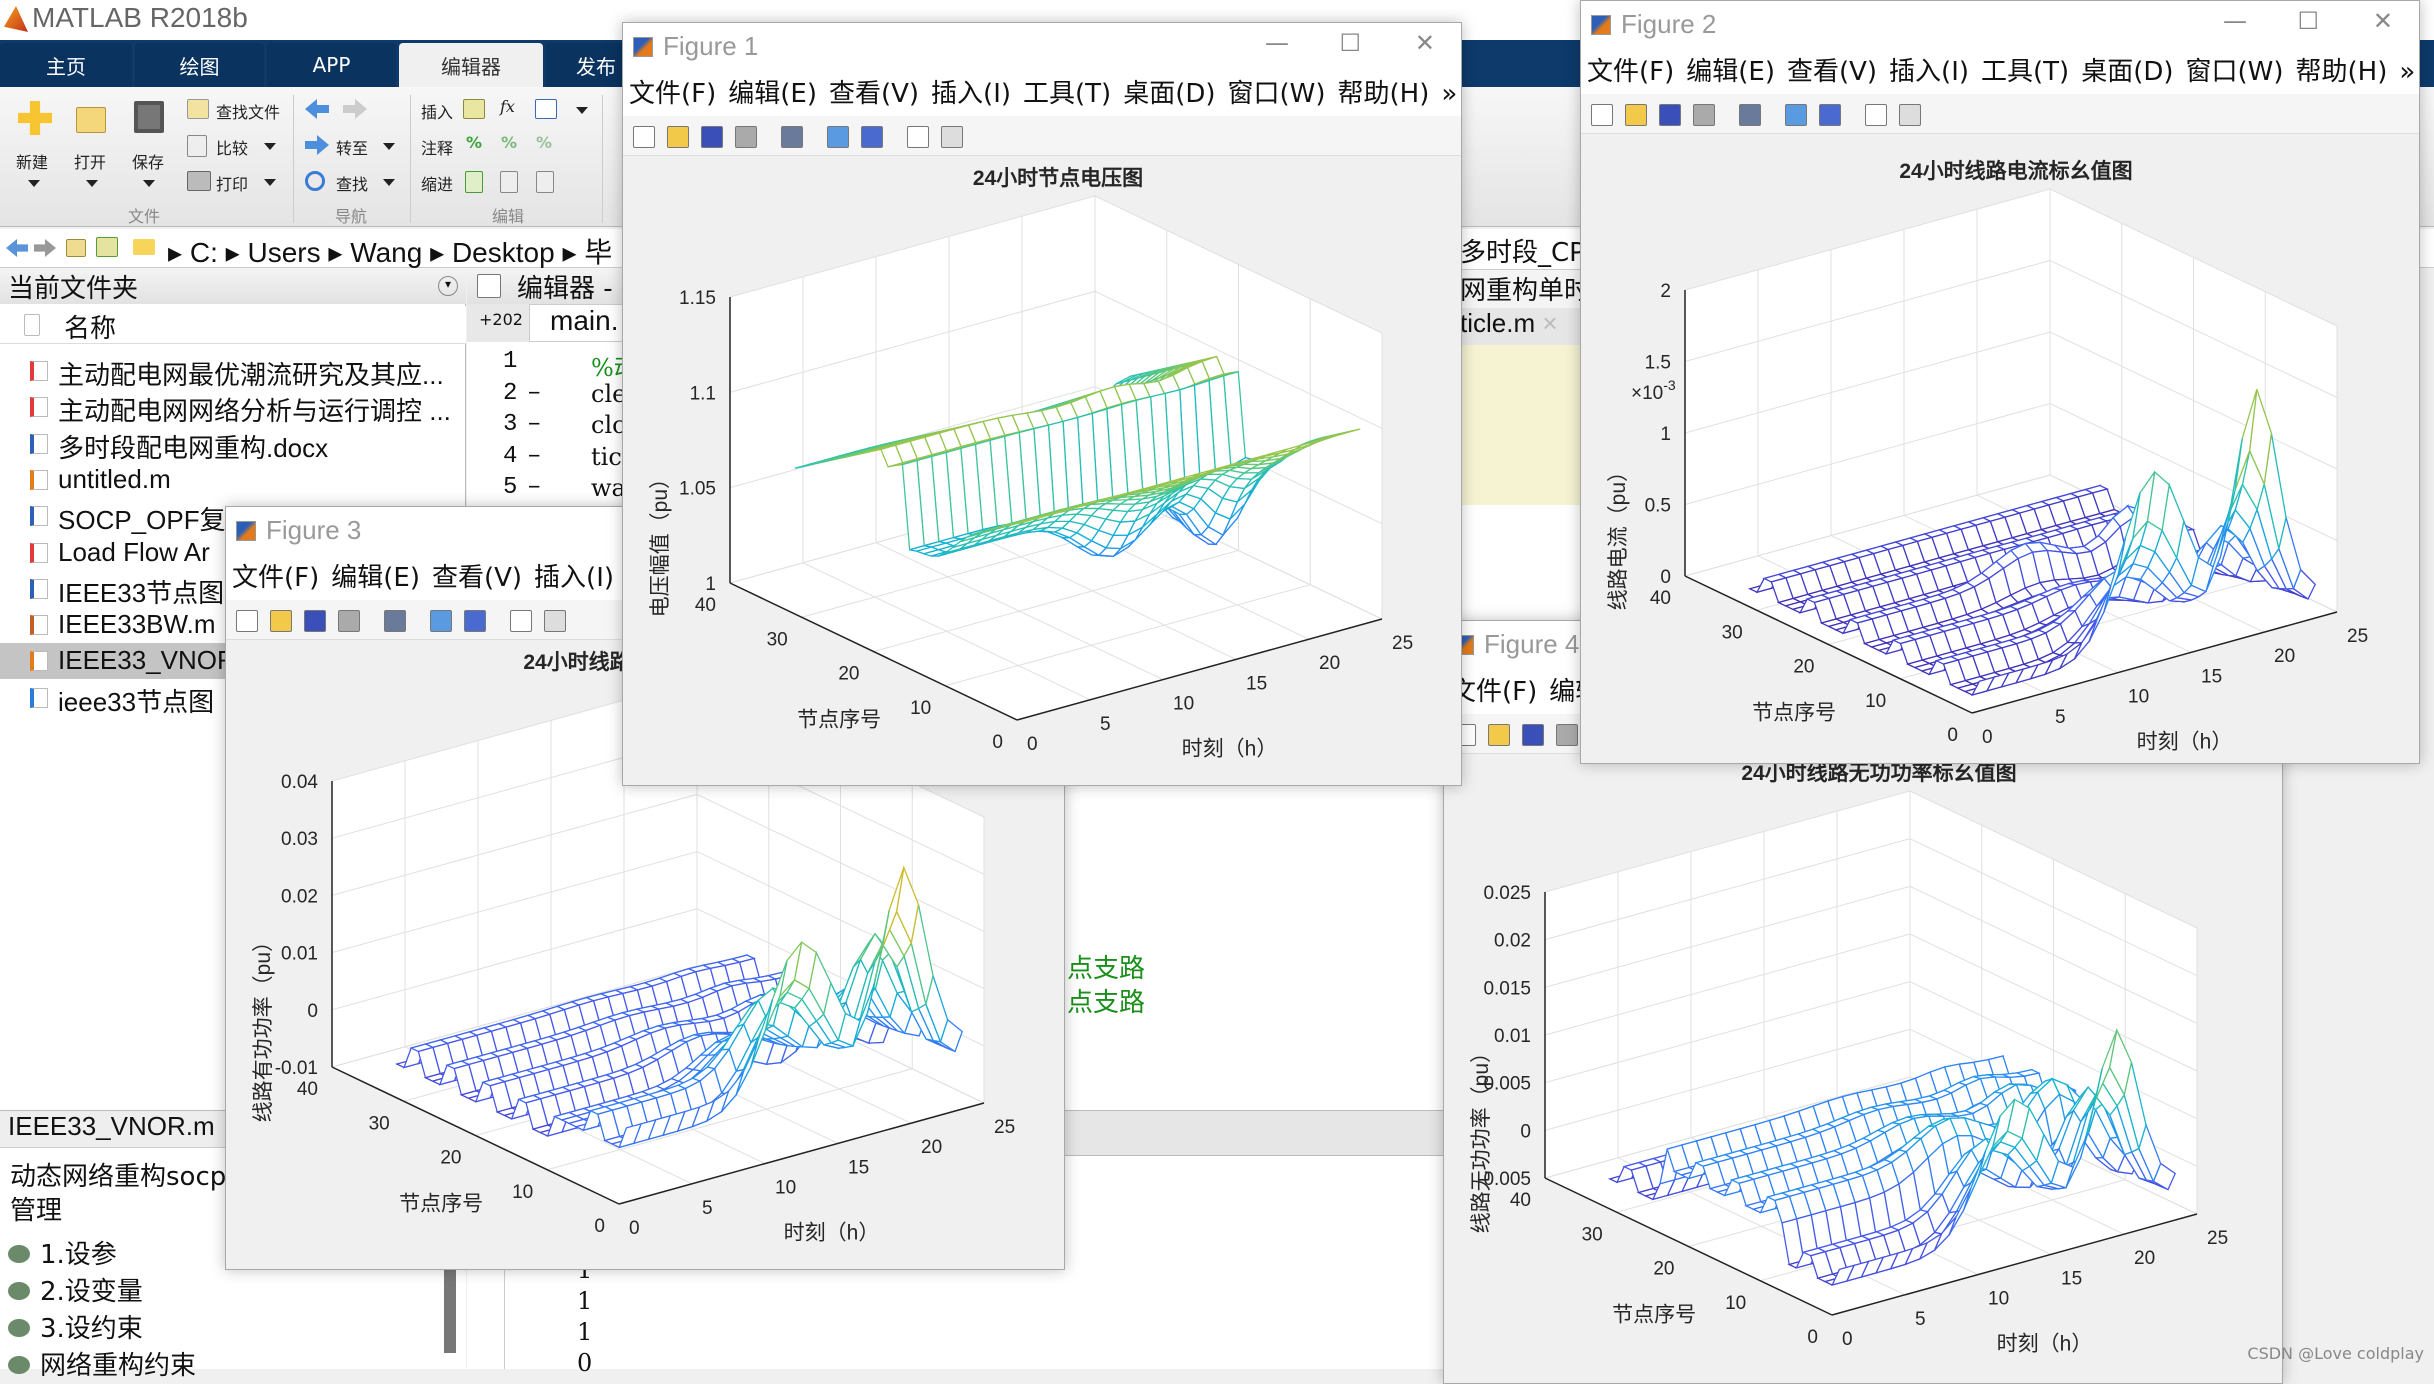  What do you see at coordinates (437, 111) in the screenshot?
I see `insert-button: 插入` at bounding box center [437, 111].